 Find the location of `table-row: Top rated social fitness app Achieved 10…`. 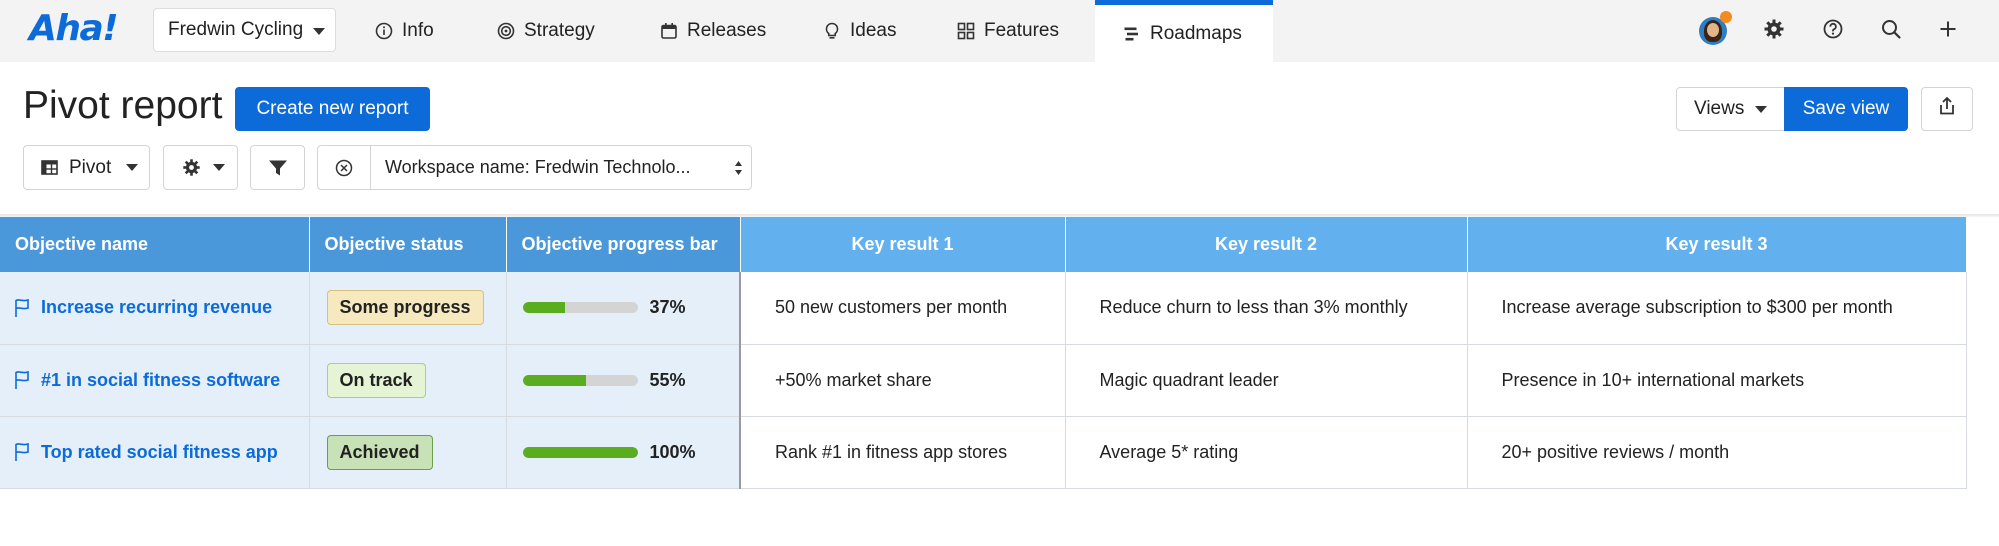

table-row: Top rated social fitness app Achieved 10… is located at coordinates (983, 452).